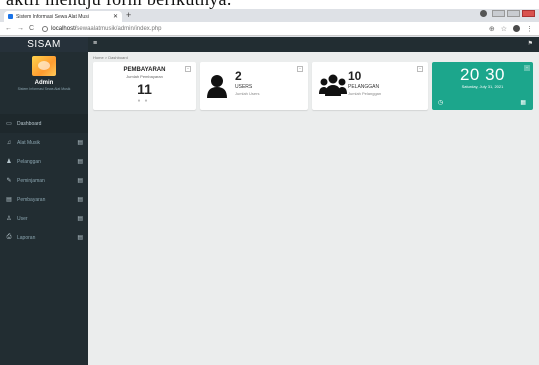 This screenshot has height=365, width=539. What do you see at coordinates (29, 161) in the screenshot?
I see `sidebar-item-label: Pelanggan` at bounding box center [29, 161].